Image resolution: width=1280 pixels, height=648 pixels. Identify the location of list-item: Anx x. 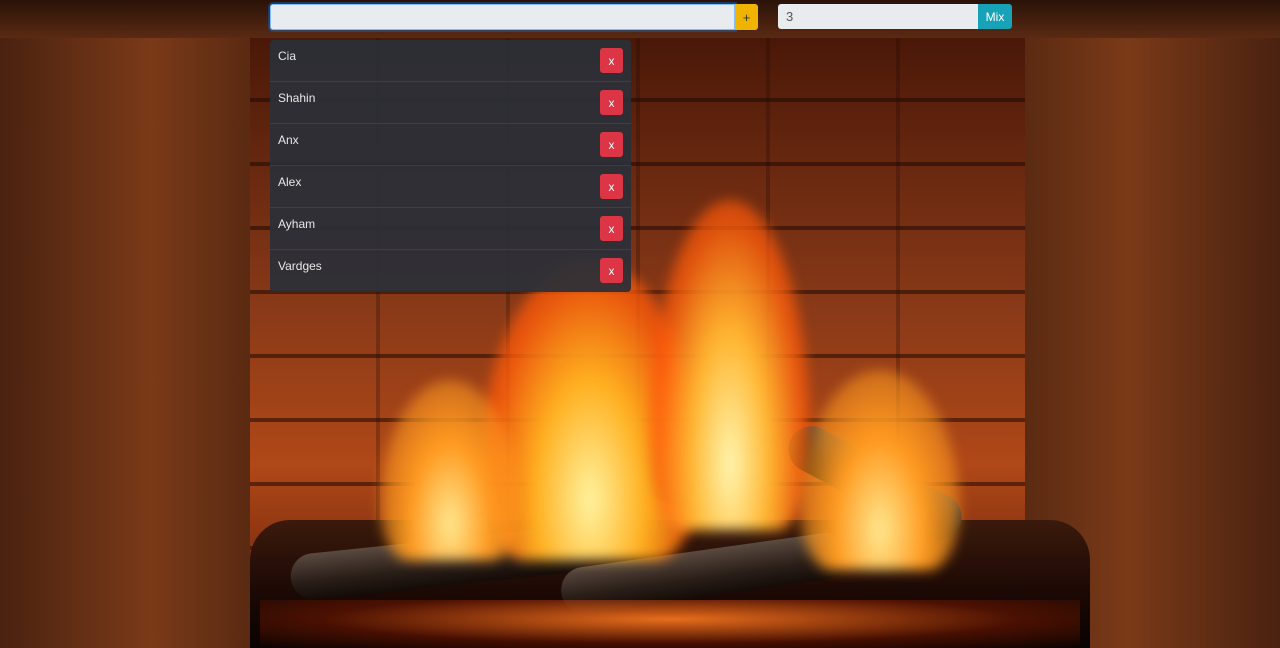
(450, 145).